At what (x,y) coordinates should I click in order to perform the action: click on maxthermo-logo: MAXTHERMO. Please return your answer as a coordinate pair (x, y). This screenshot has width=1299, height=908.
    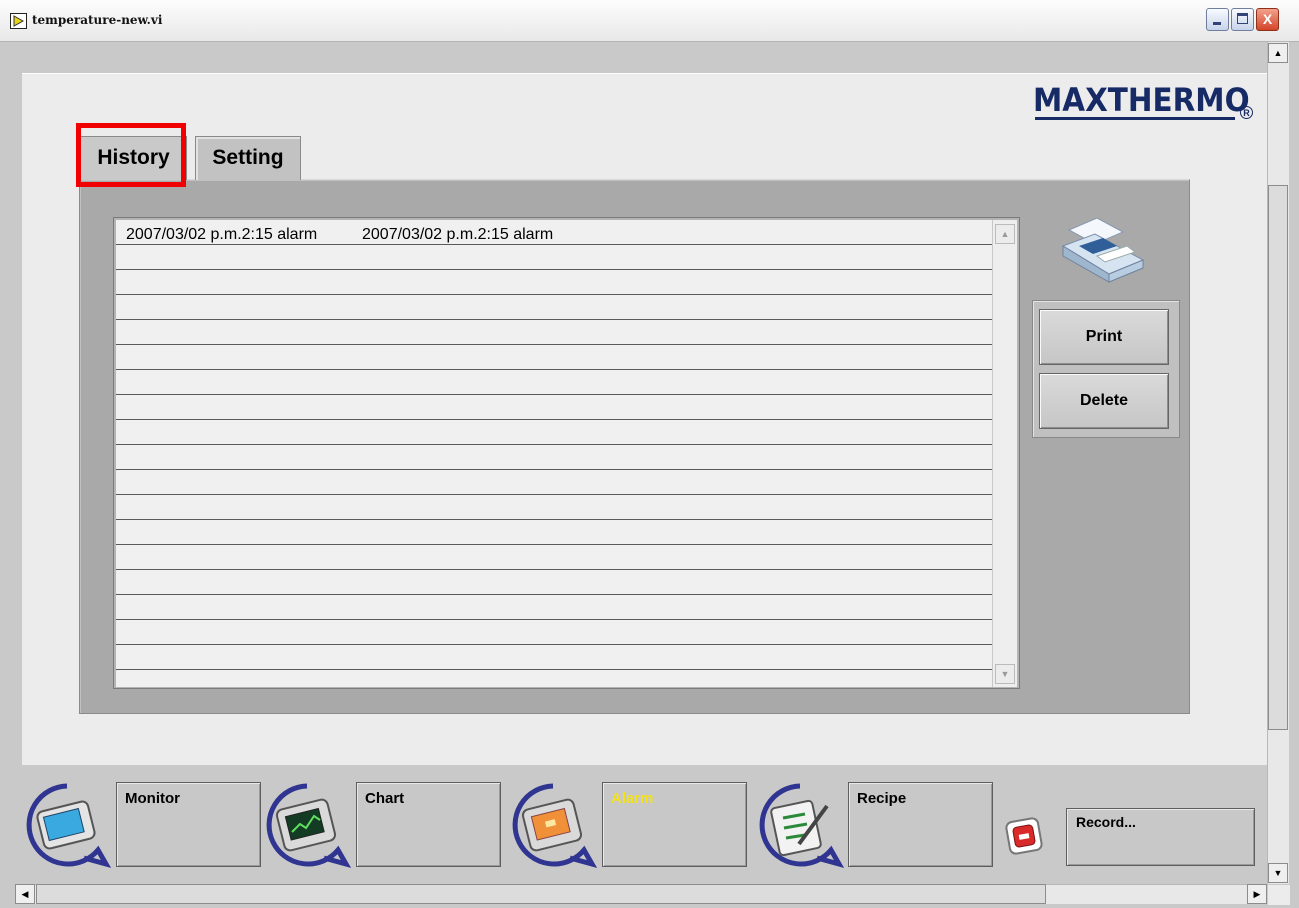
    Looking at the image, I should click on (1141, 100).